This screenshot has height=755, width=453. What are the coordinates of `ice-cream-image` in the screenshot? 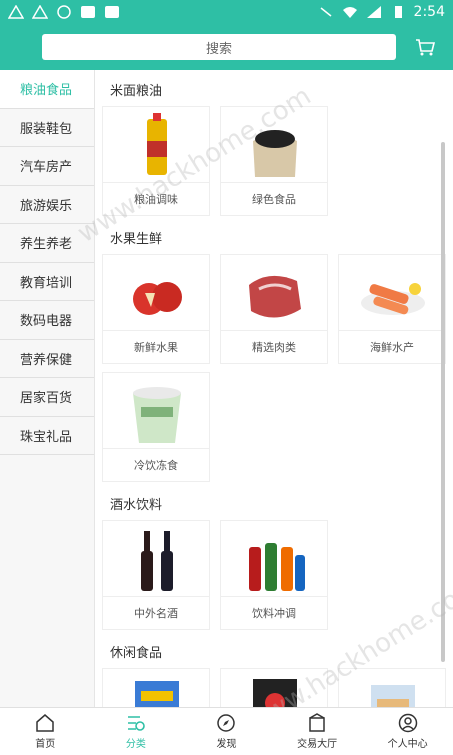 It's located at (157, 413).